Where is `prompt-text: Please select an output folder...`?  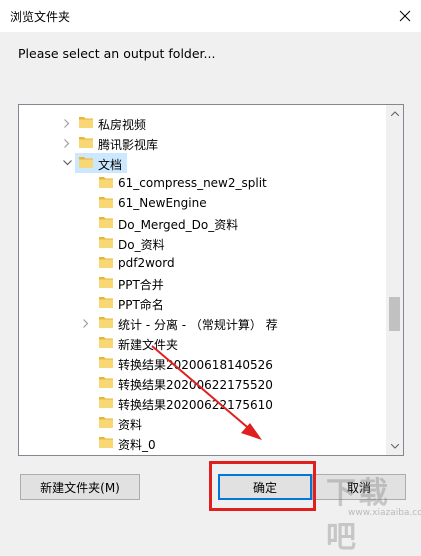
prompt-text: Please select an output folder... is located at coordinates (117, 53).